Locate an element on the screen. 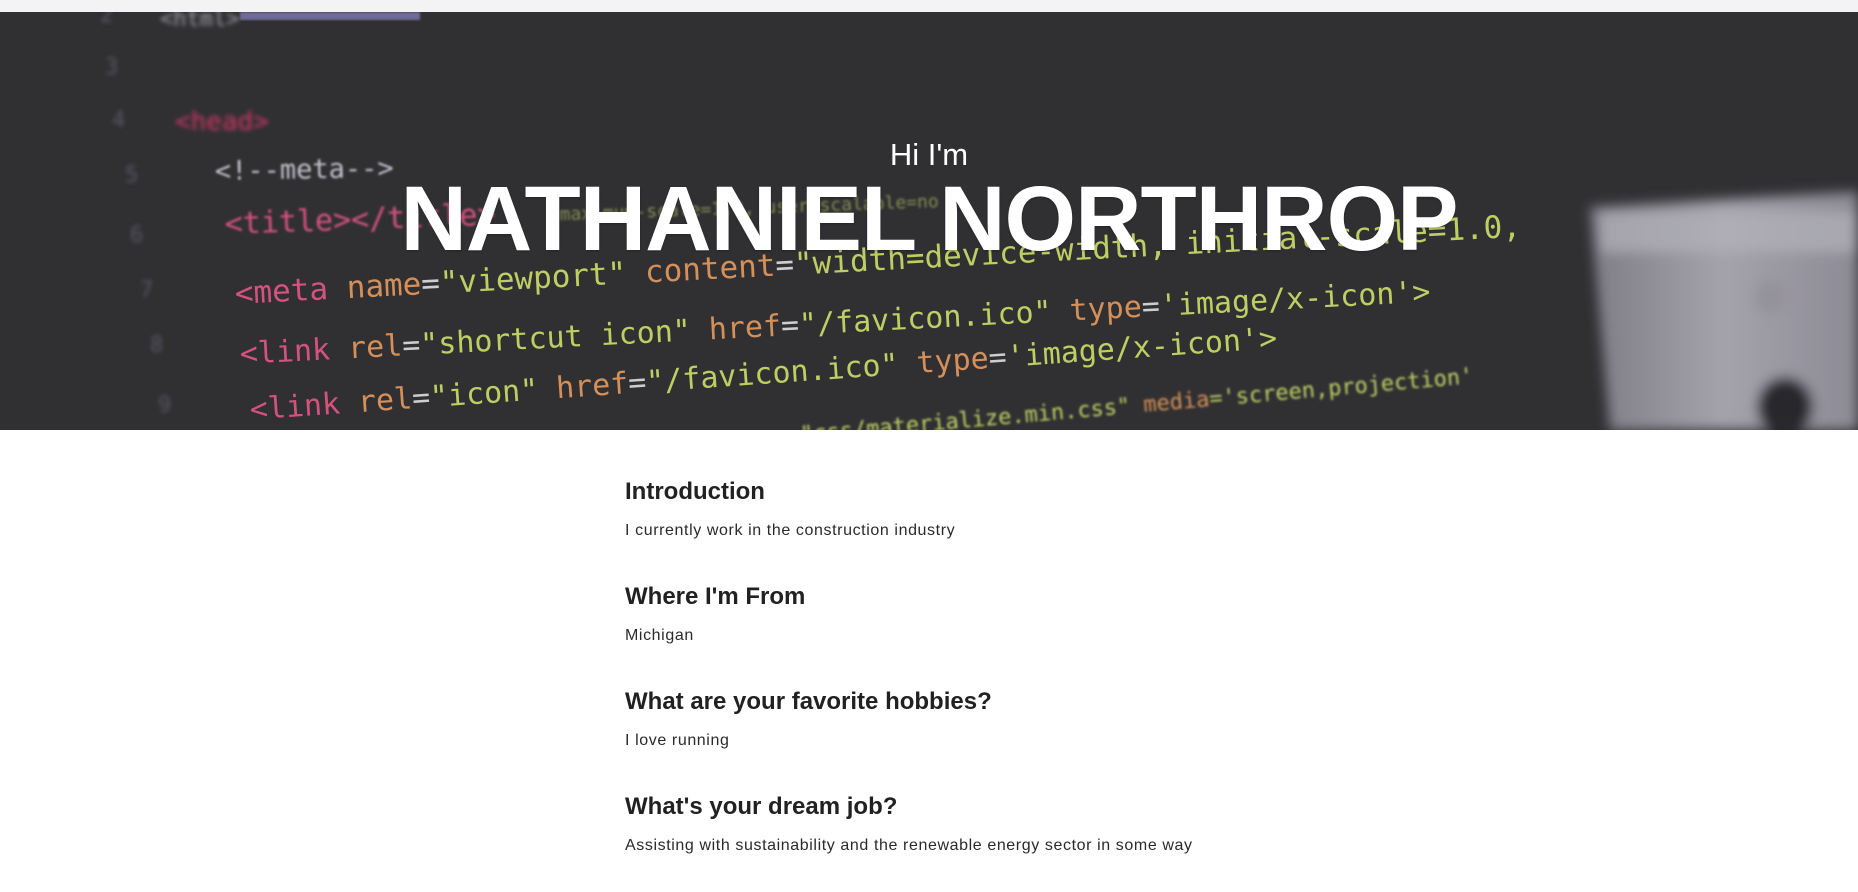 The height and width of the screenshot is (892, 1858). hero-name-title: NATHANIEL NORTHROP is located at coordinates (929, 219).